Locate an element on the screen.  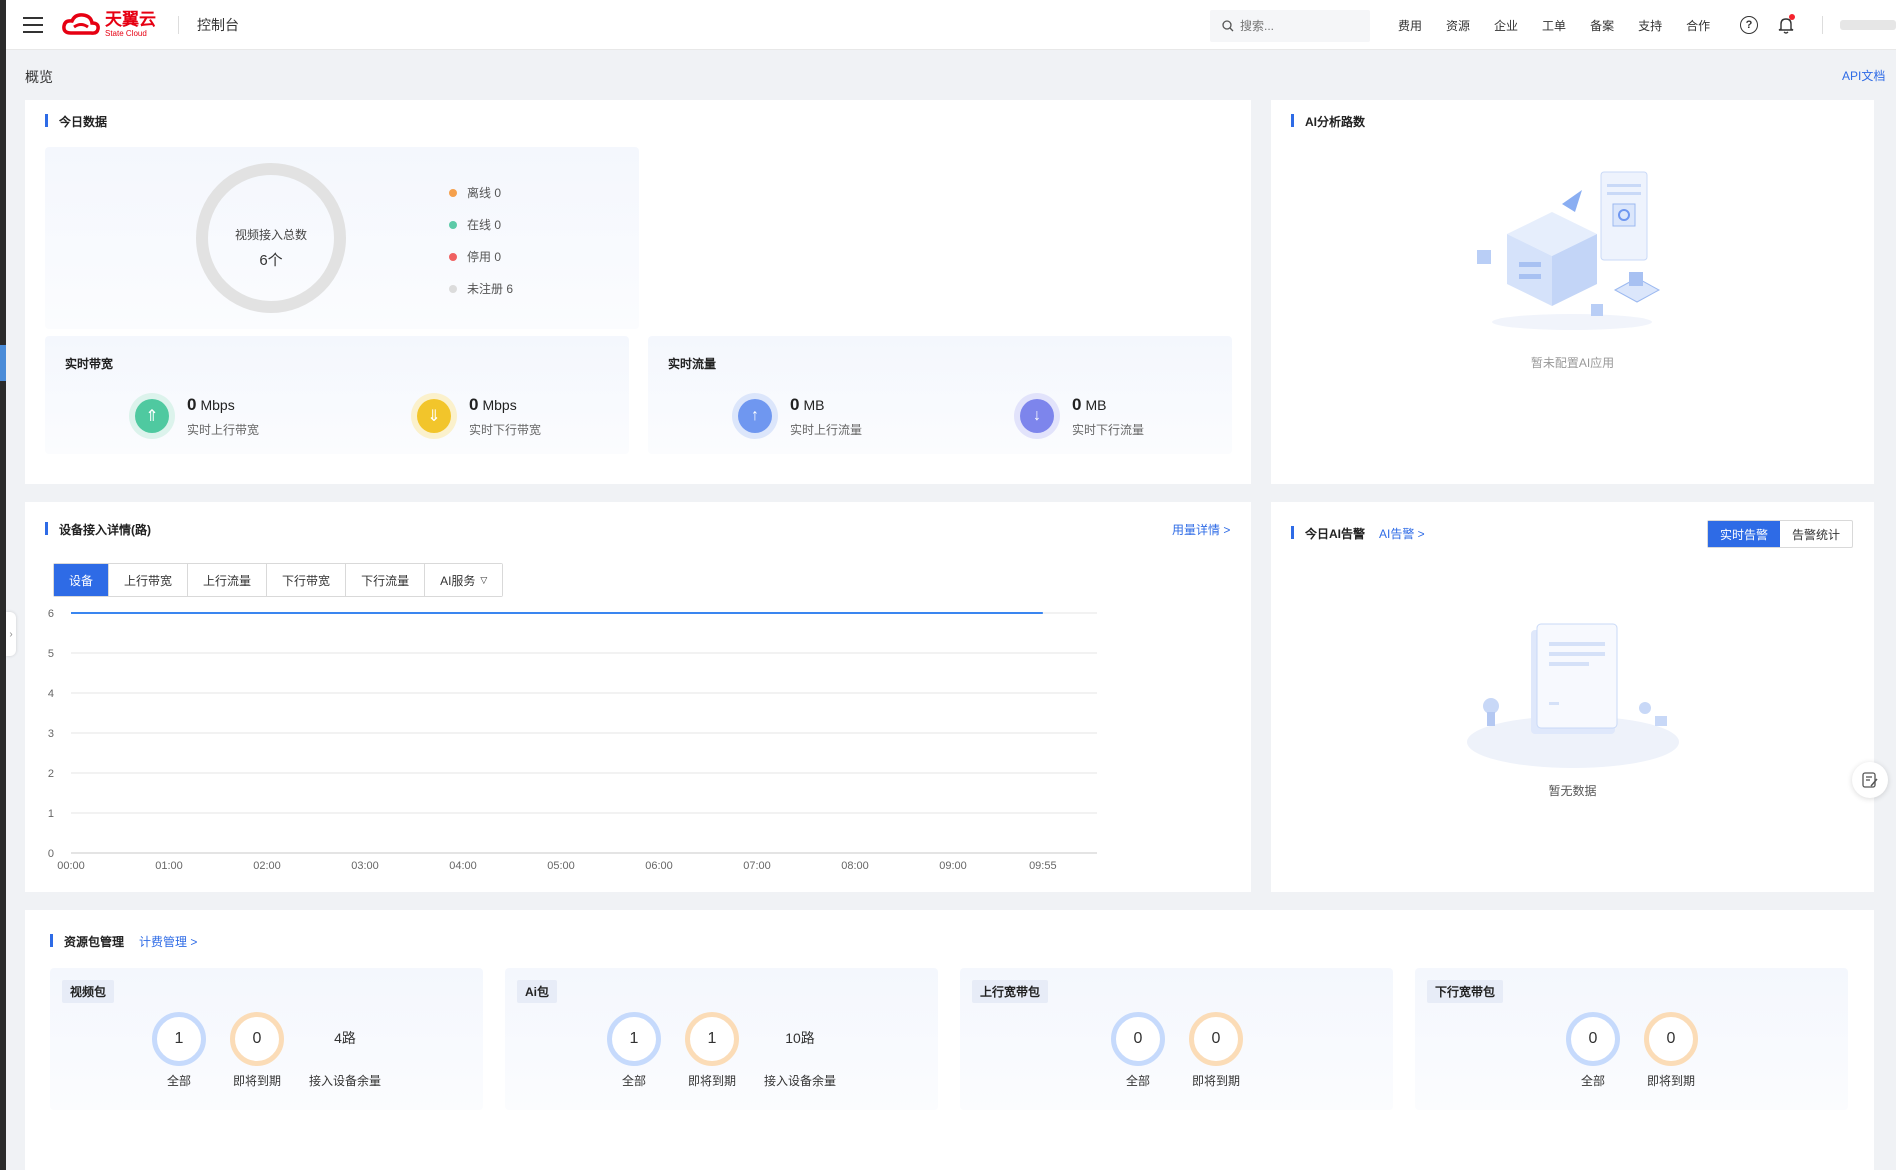
y-tick-label: 0 is located at coordinates (51, 854).